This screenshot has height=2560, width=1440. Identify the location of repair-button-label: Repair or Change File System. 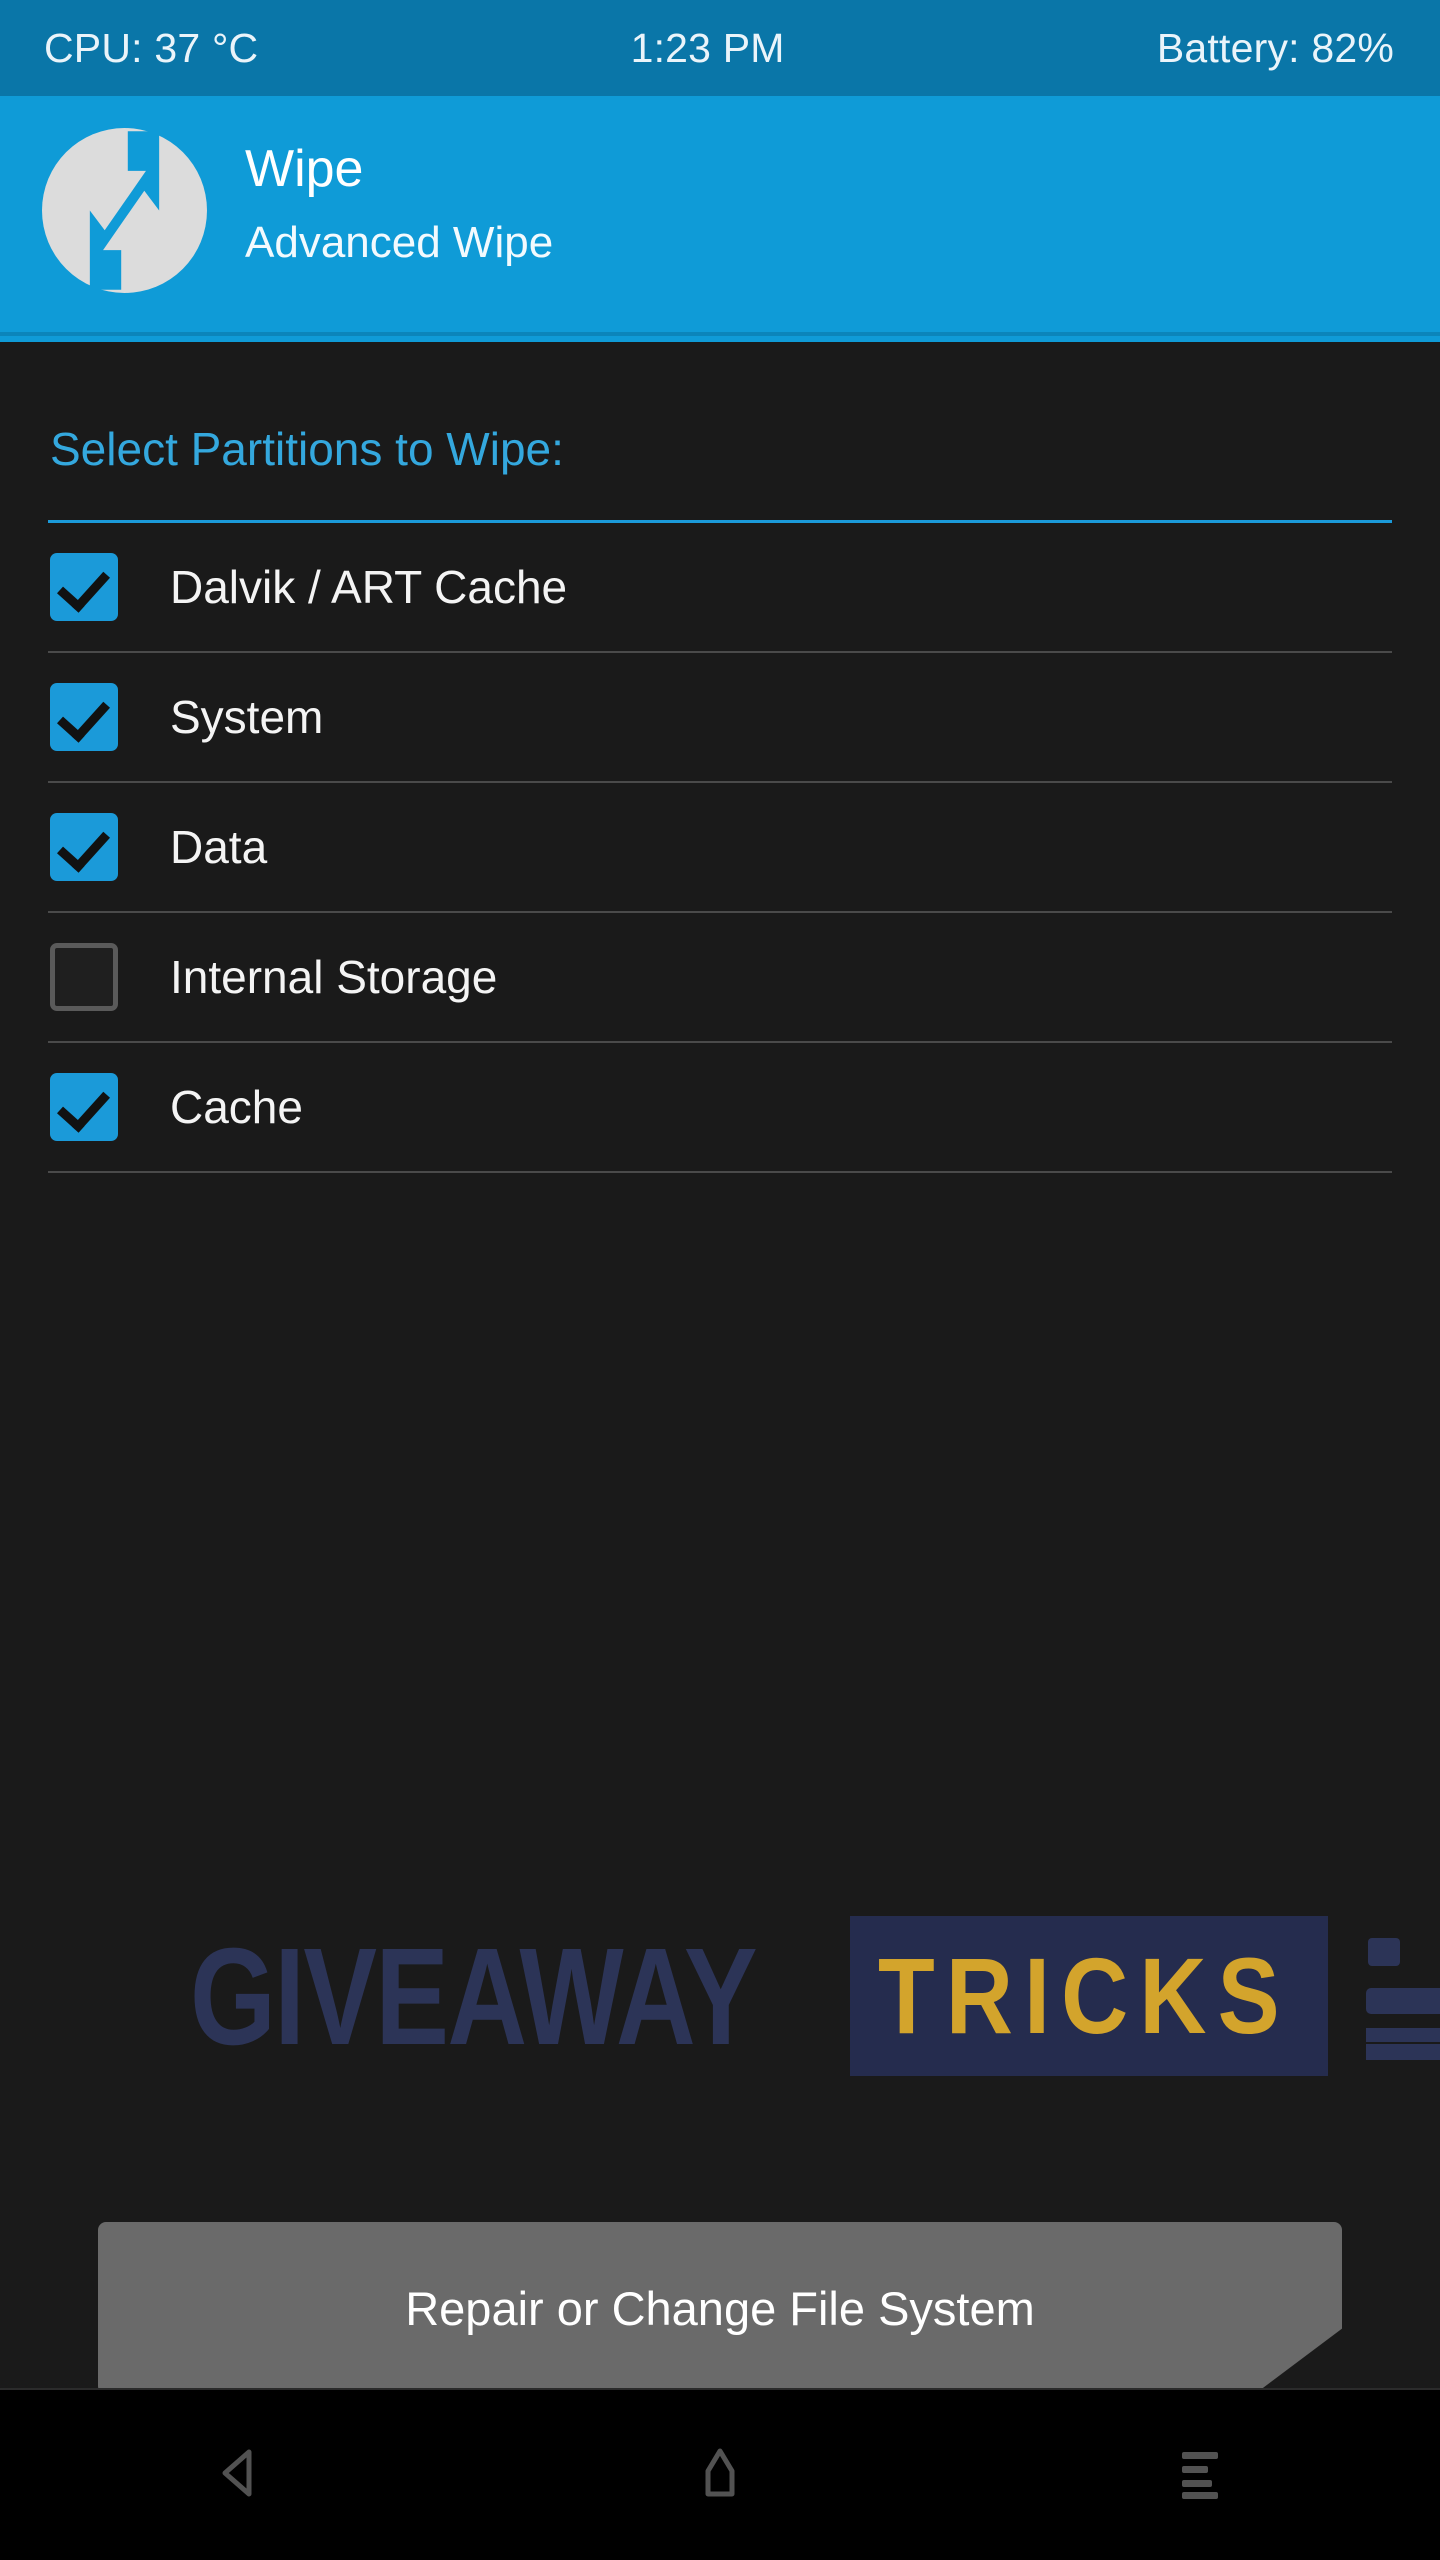
(720, 2308).